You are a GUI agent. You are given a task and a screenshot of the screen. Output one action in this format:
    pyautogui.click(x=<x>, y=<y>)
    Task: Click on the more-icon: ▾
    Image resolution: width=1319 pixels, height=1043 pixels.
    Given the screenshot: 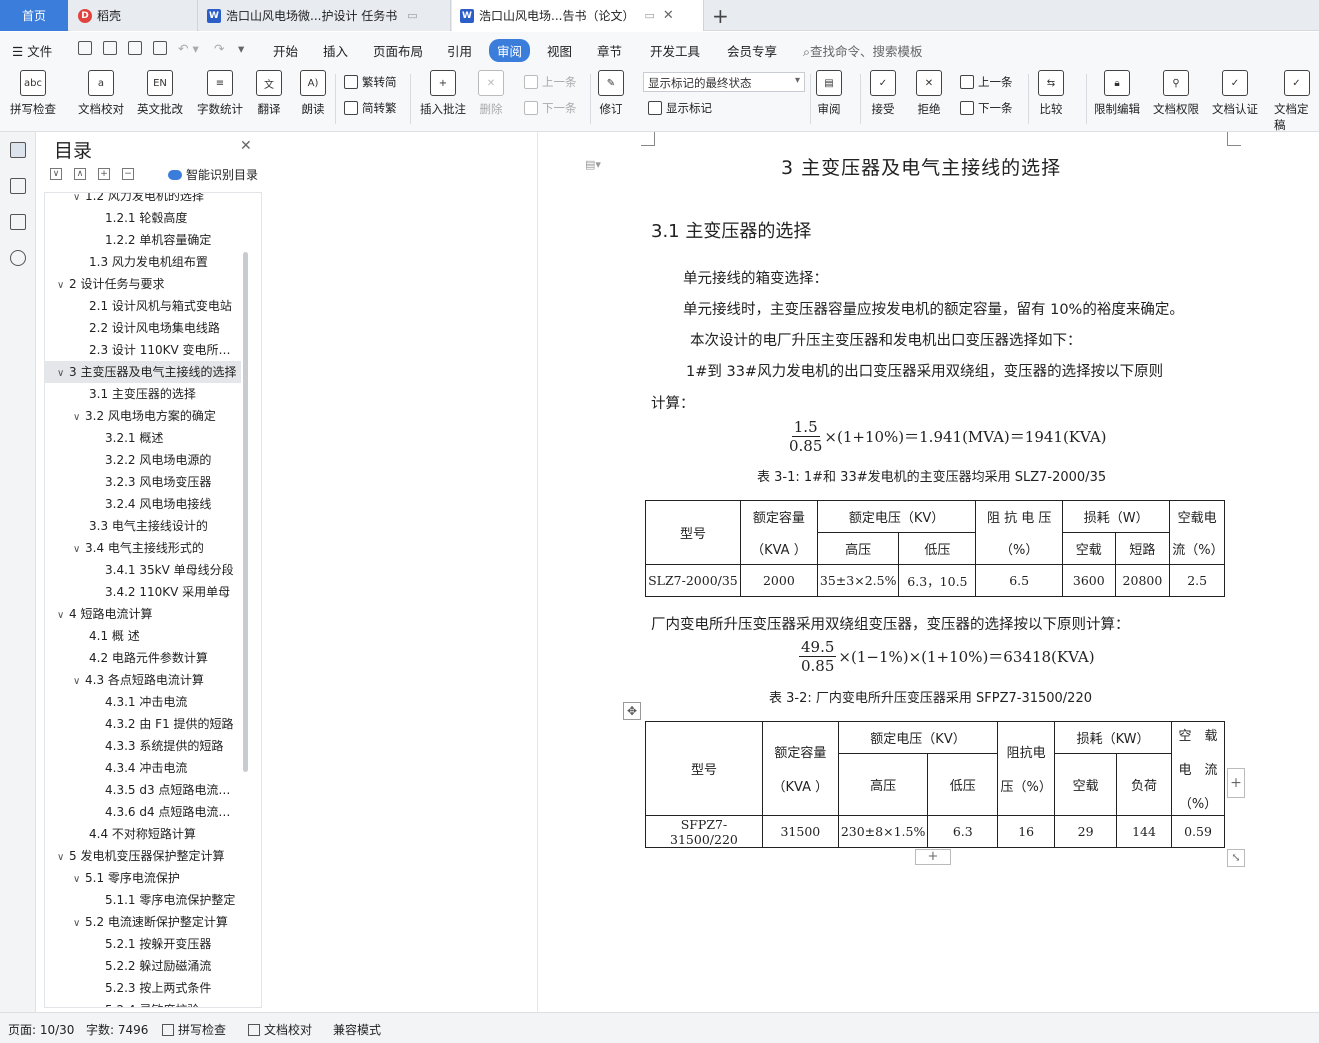 What is the action you would take?
    pyautogui.click(x=241, y=48)
    